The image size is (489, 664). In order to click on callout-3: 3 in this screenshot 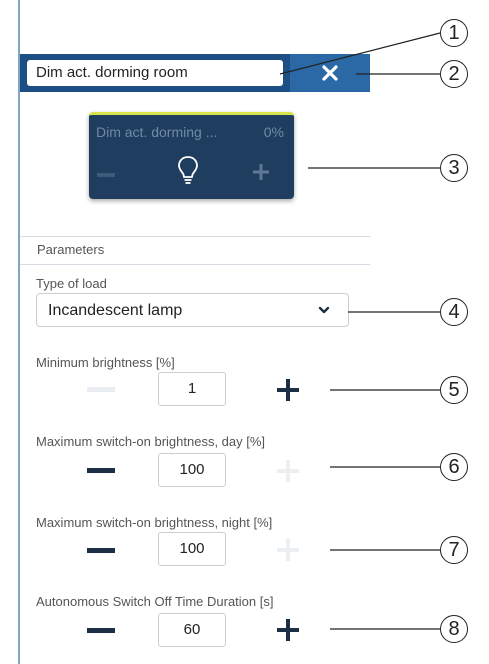, I will do `click(454, 168)`.